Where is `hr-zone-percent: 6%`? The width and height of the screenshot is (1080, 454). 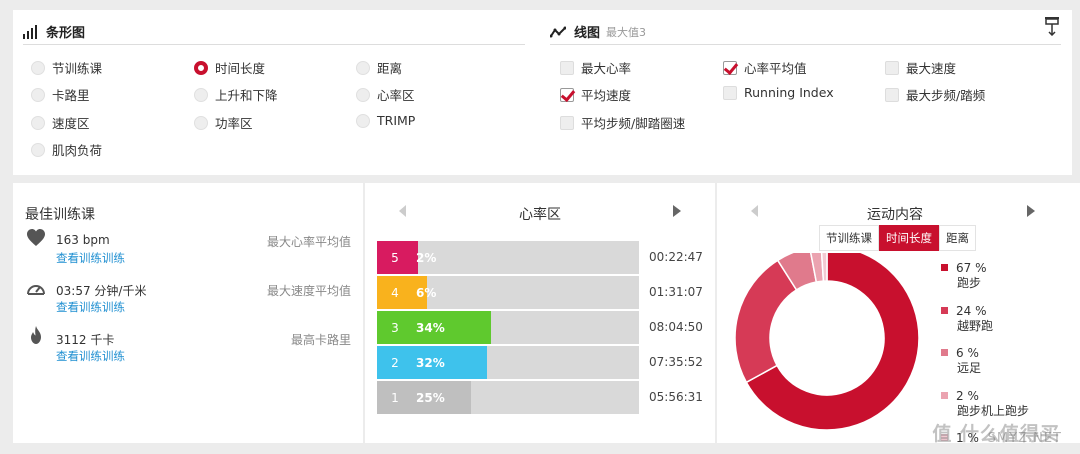
hr-zone-percent: 6% is located at coordinates (426, 292).